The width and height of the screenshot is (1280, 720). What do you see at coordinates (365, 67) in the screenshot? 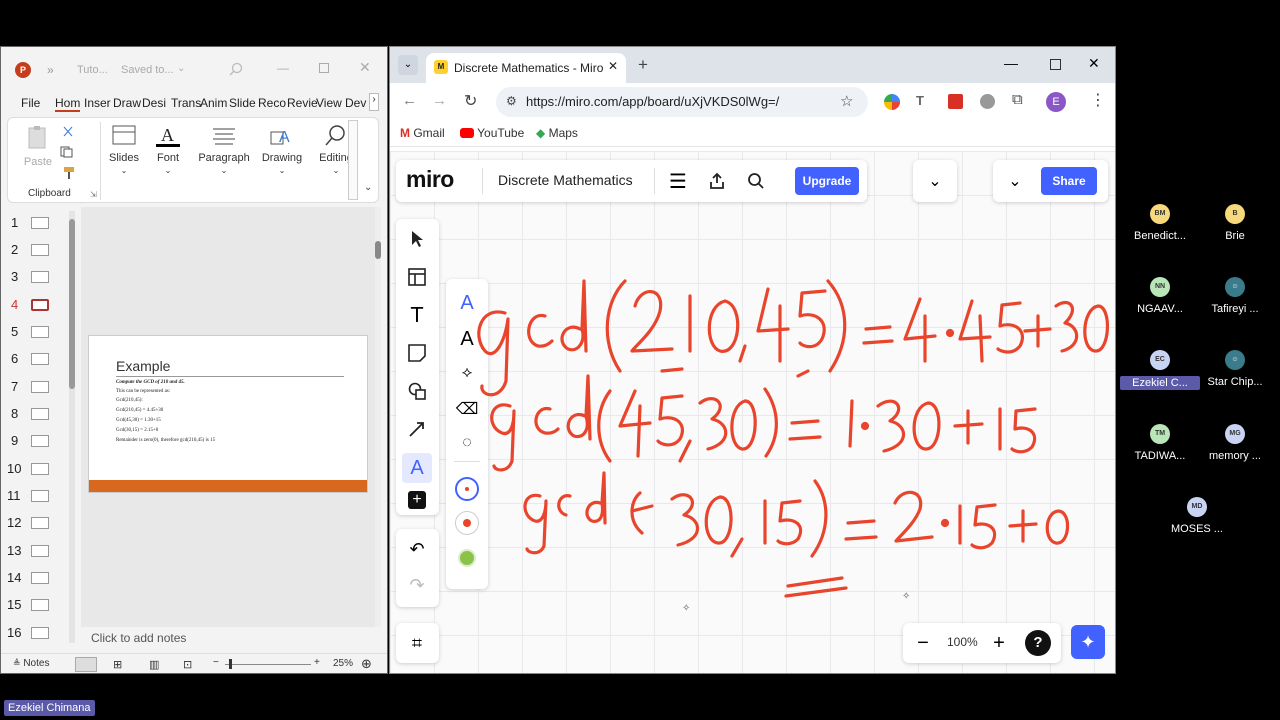
I see `close-icon: ✕` at bounding box center [365, 67].